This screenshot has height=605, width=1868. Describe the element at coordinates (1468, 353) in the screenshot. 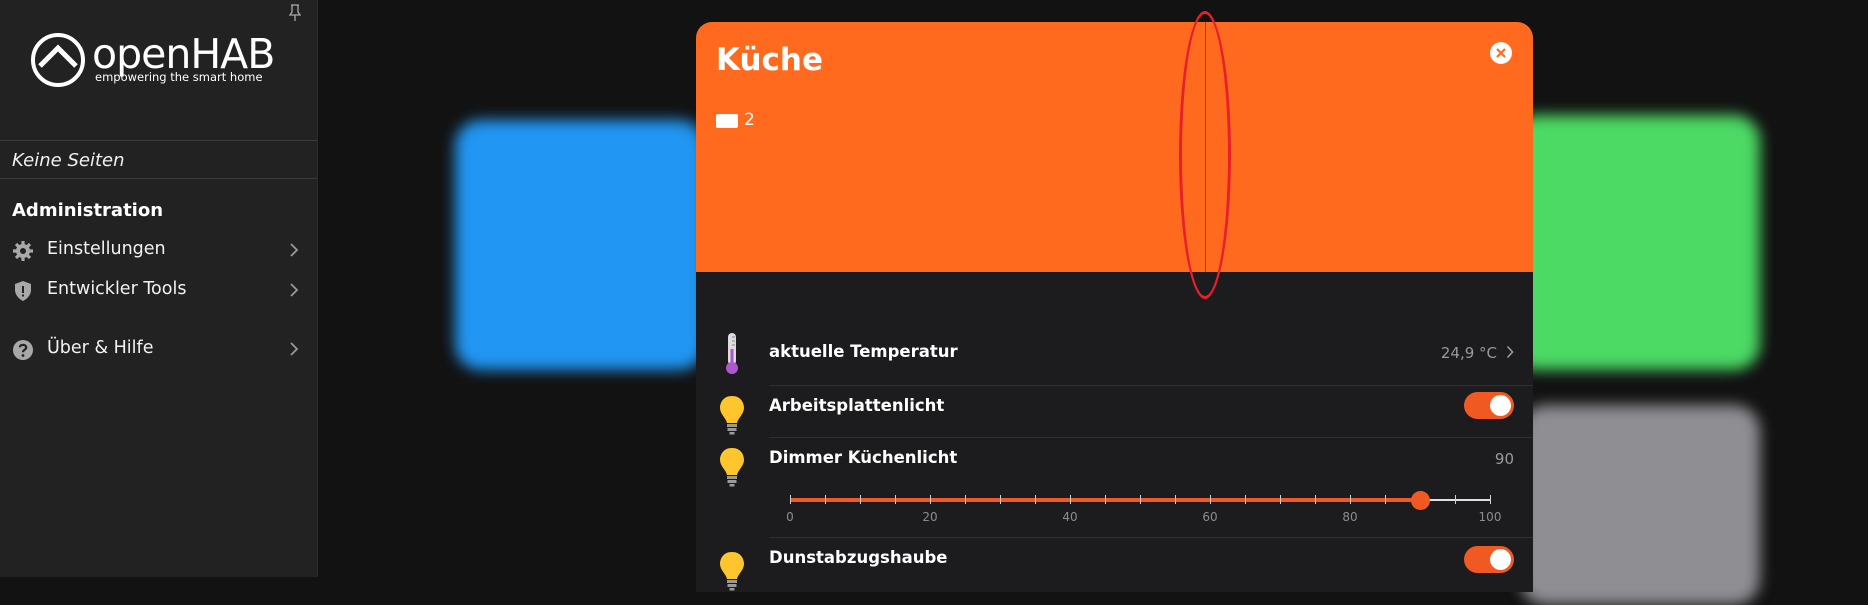

I see `item-value: 24,9 °C` at that location.